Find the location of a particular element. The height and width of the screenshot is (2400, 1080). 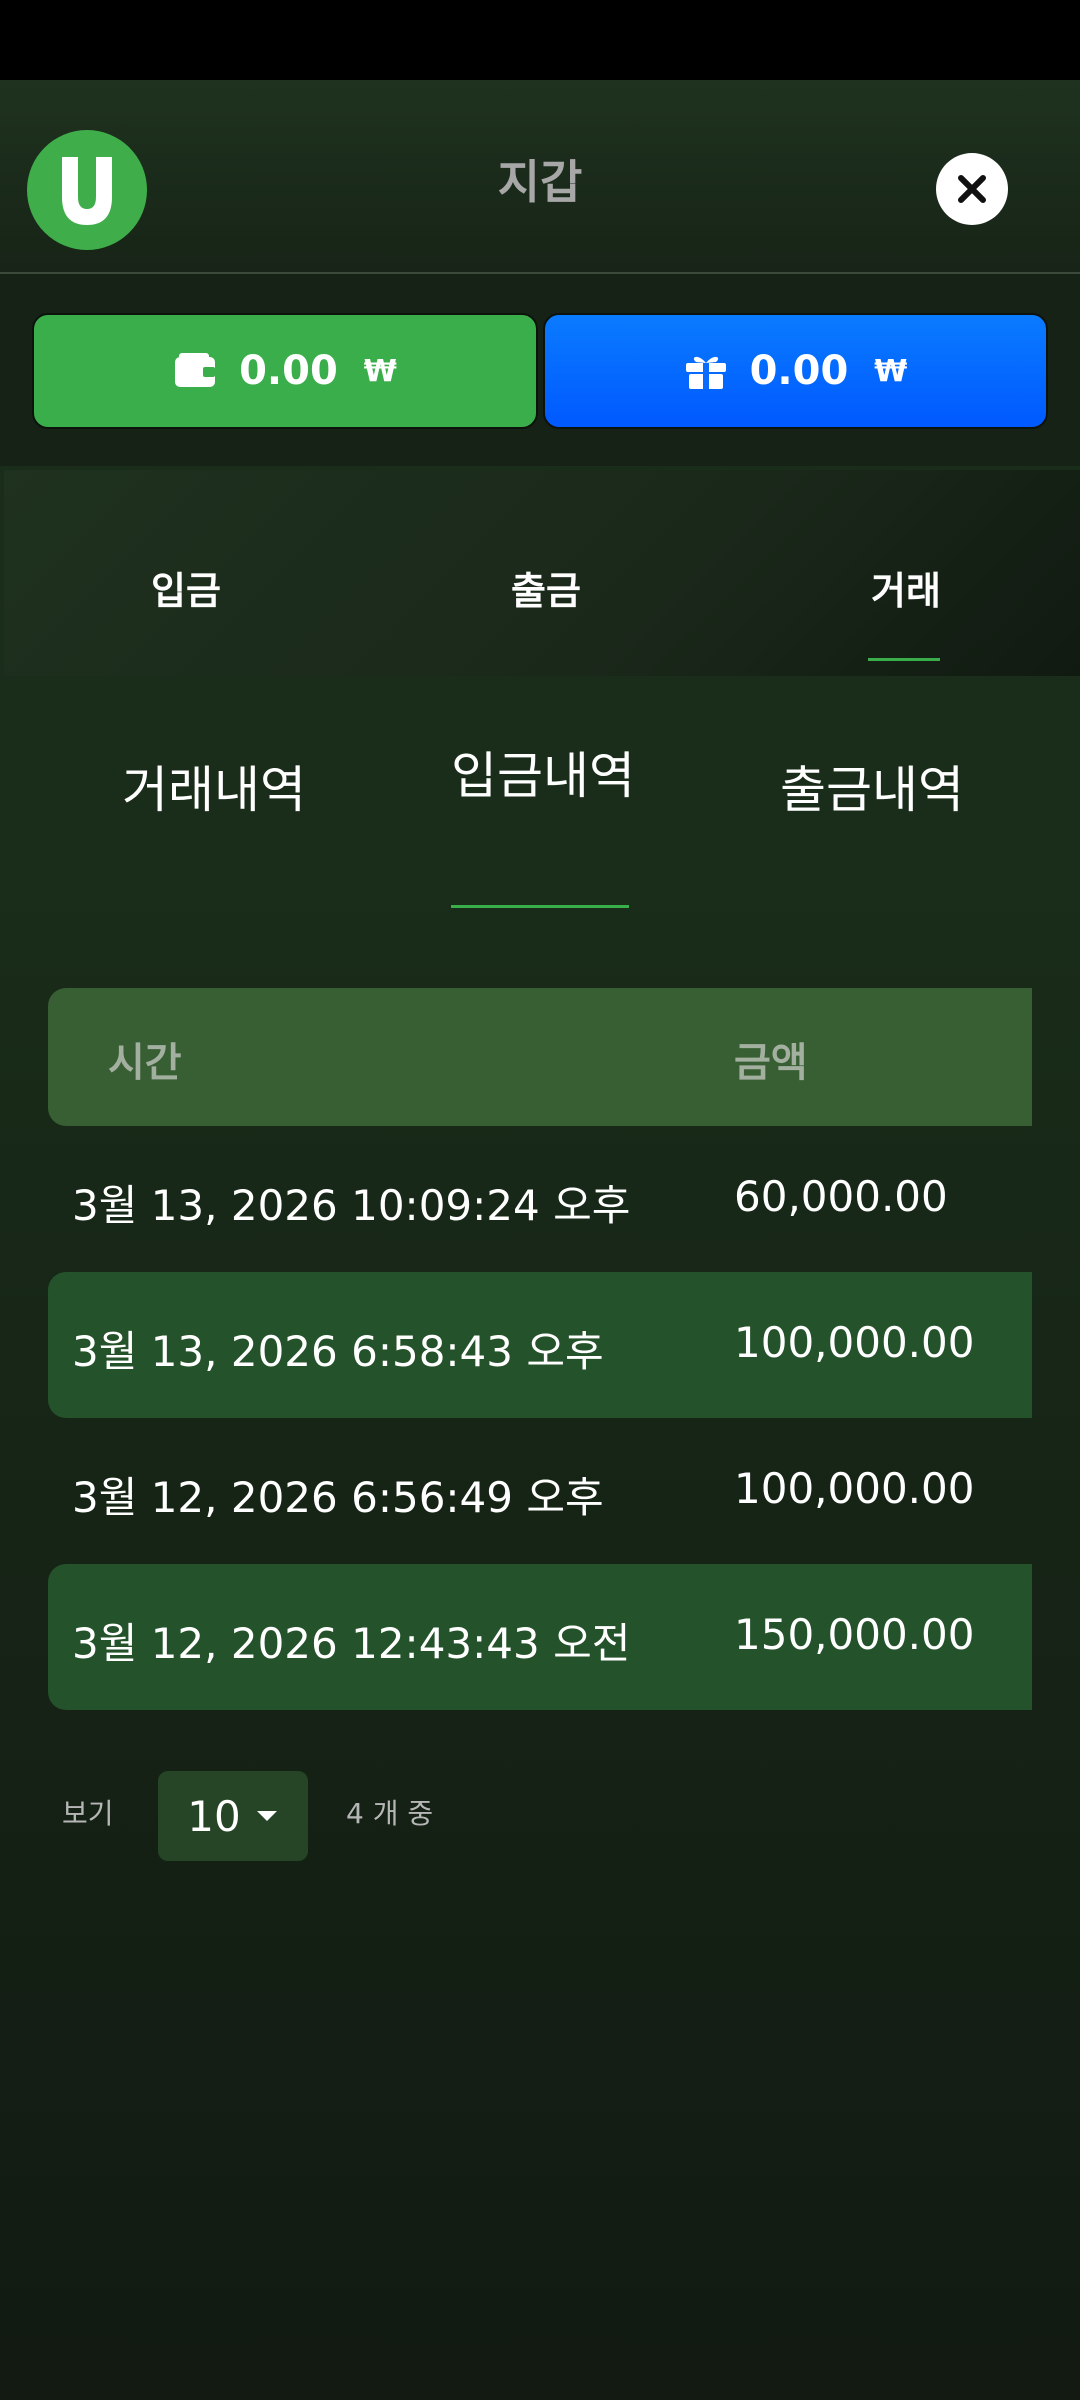

row-time: 3월 13, 2026 6:58:43 오후 is located at coordinates (338, 1351).